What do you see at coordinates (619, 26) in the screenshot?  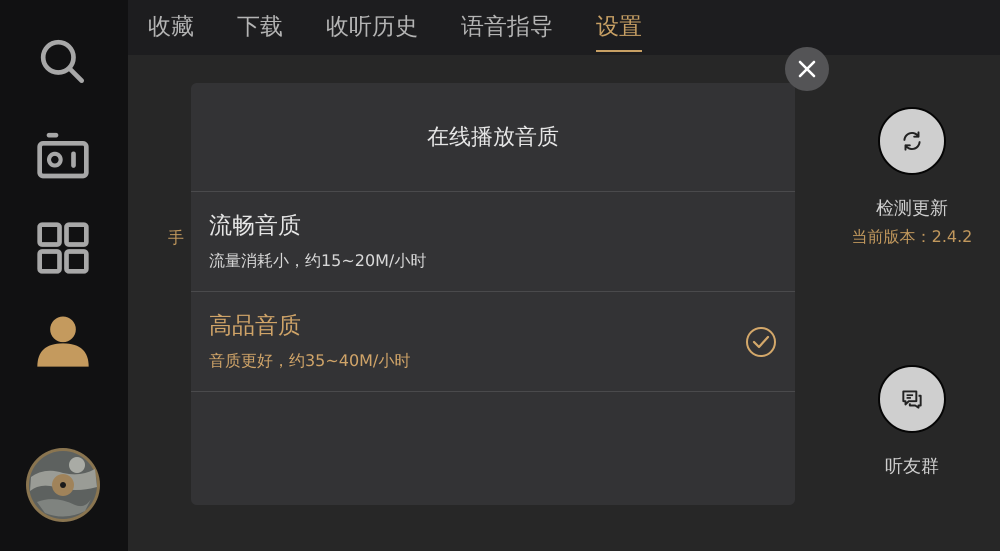 I see `tab: 设置` at bounding box center [619, 26].